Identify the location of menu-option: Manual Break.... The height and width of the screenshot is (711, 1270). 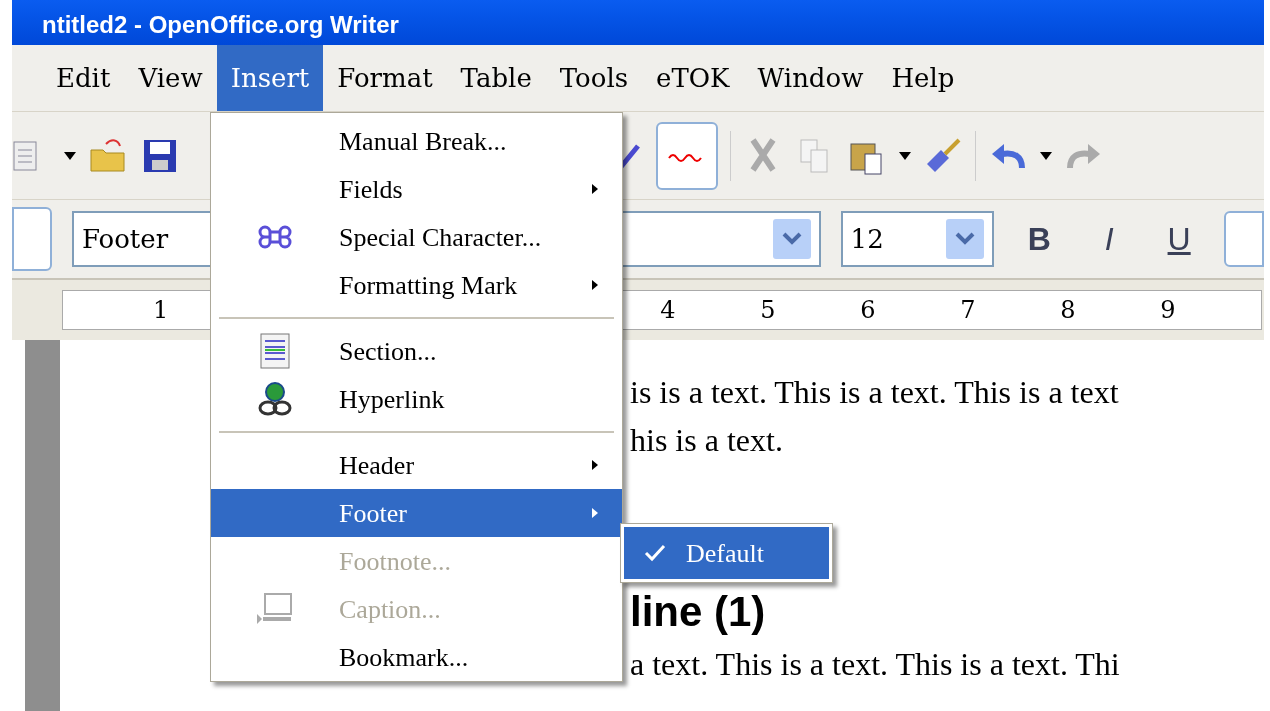
(416, 141).